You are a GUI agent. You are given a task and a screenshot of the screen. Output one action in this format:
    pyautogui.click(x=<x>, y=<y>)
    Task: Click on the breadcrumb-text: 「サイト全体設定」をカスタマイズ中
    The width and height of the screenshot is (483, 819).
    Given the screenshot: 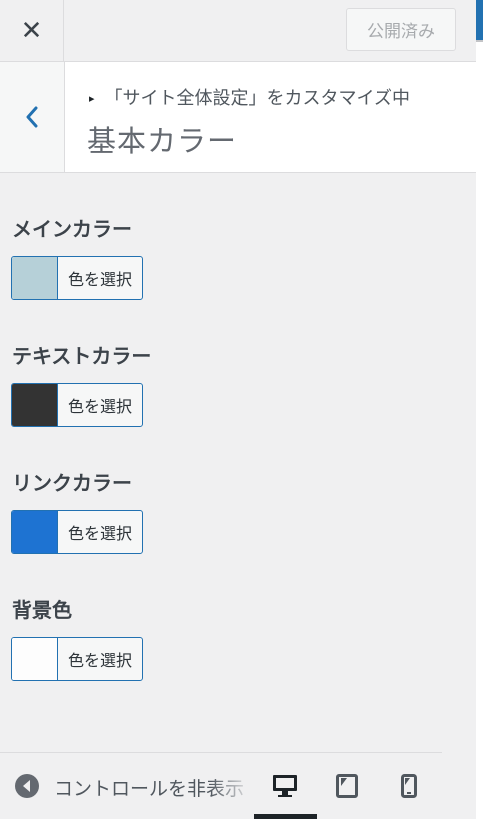 What is the action you would take?
    pyautogui.click(x=257, y=98)
    